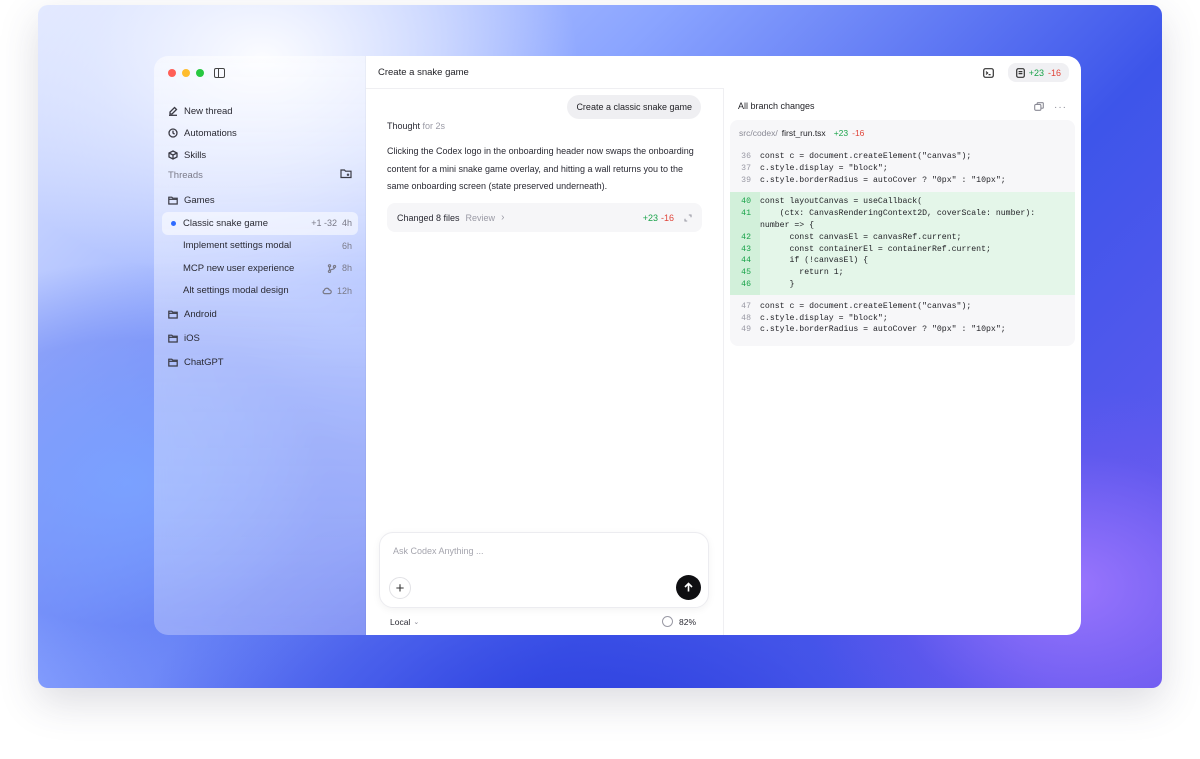  Describe the element at coordinates (544, 217) in the screenshot. I see `changed-files-card: Changed 8 files Review › +23 -16` at that location.